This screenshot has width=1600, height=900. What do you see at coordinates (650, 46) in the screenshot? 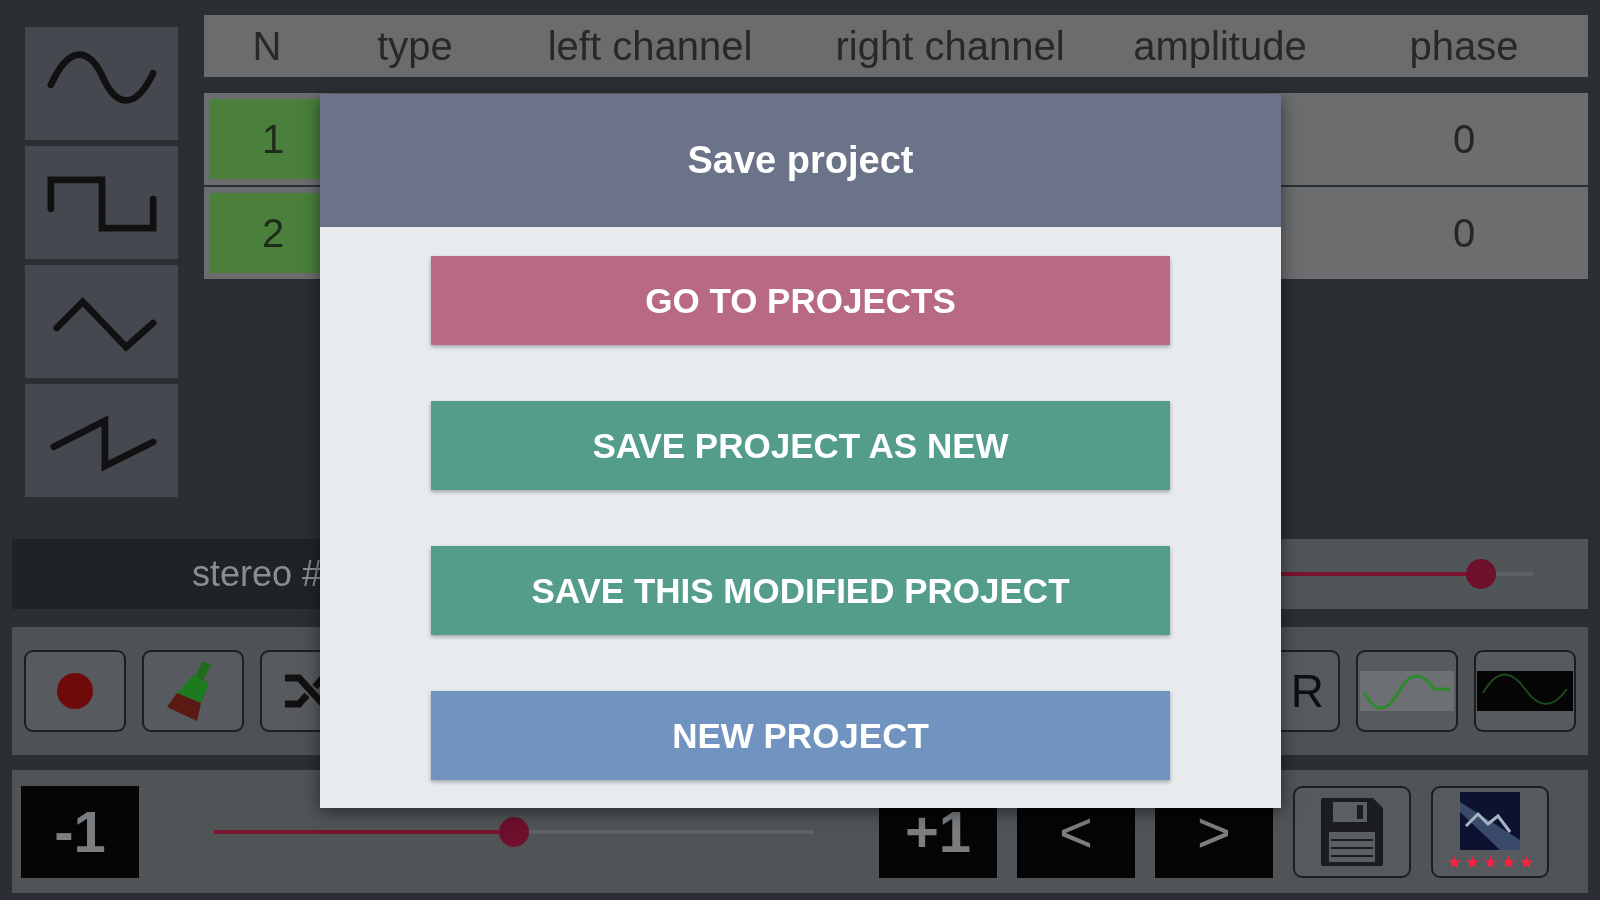
I see `column-header: left channel` at bounding box center [650, 46].